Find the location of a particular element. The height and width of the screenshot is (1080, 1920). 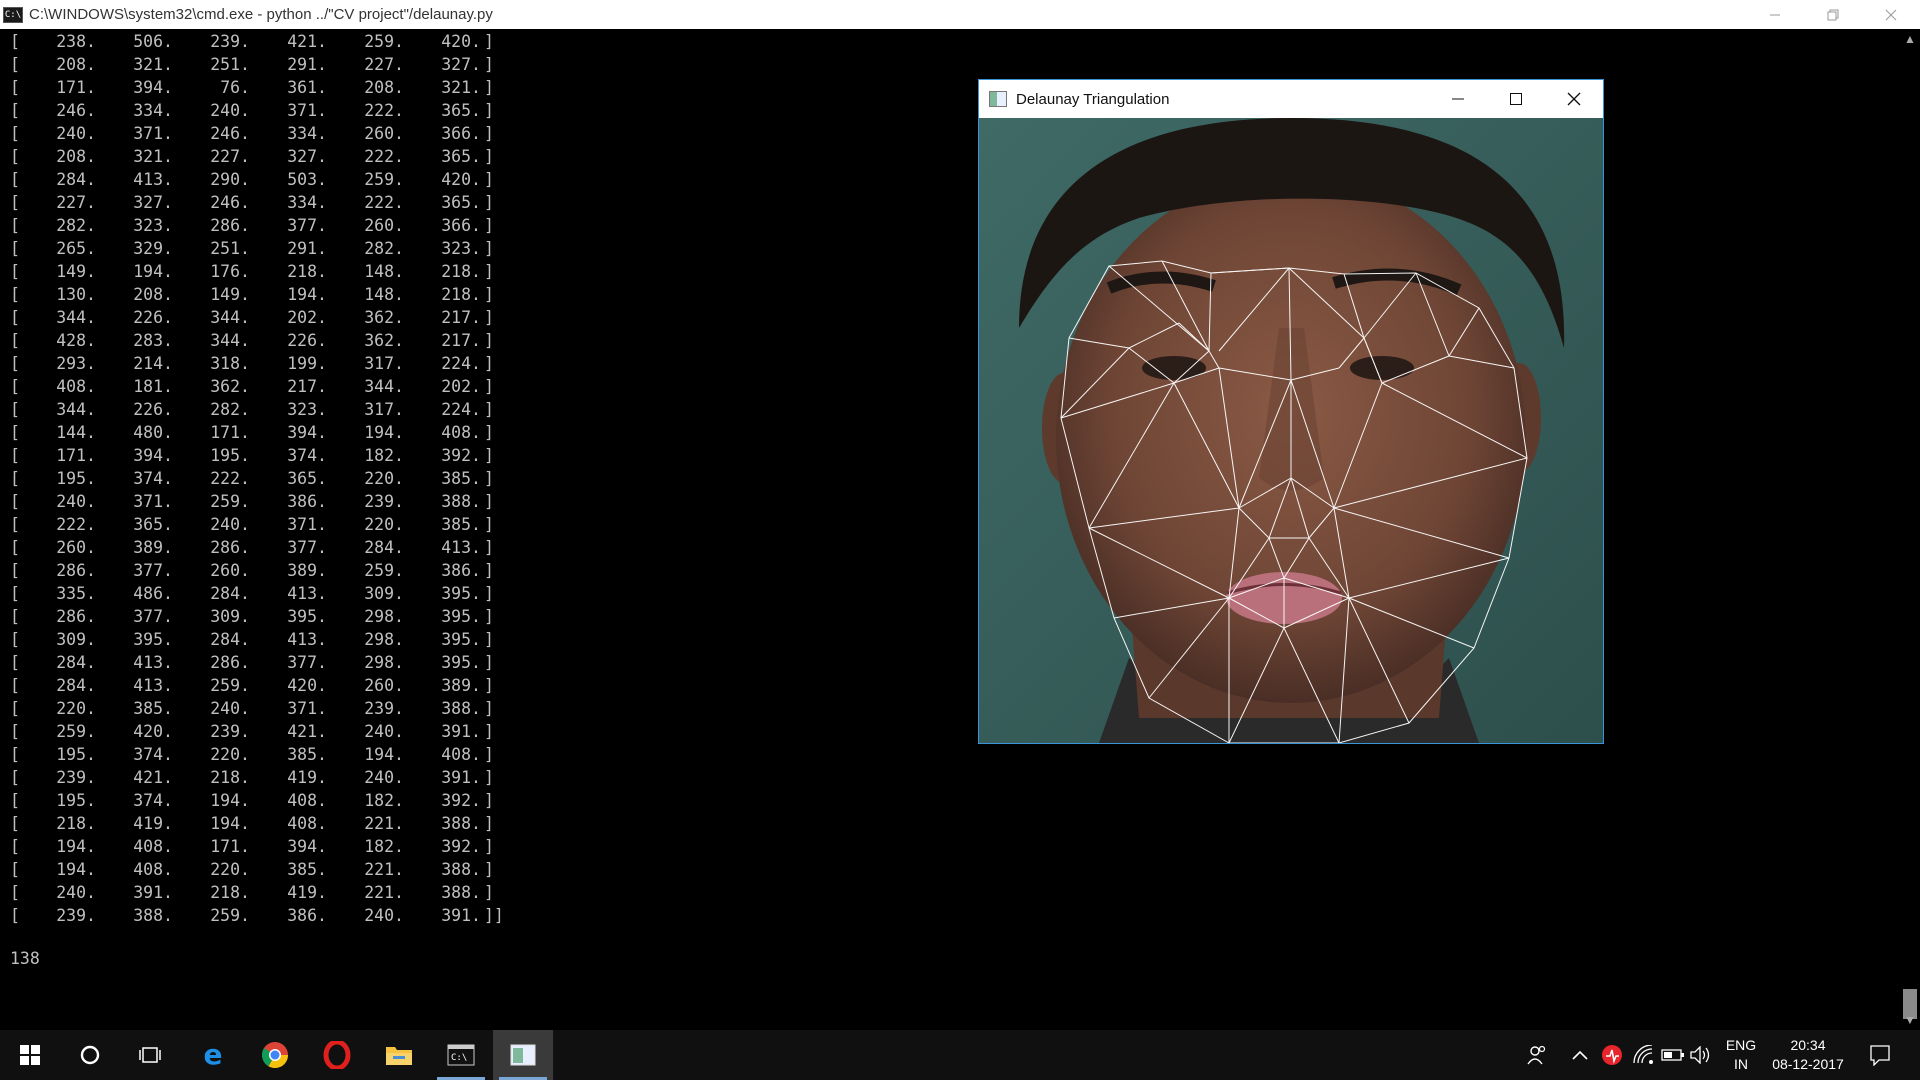

taskbar: e C:\ ENG IN 20:34 08-12-2017 is located at coordinates (960, 1055).